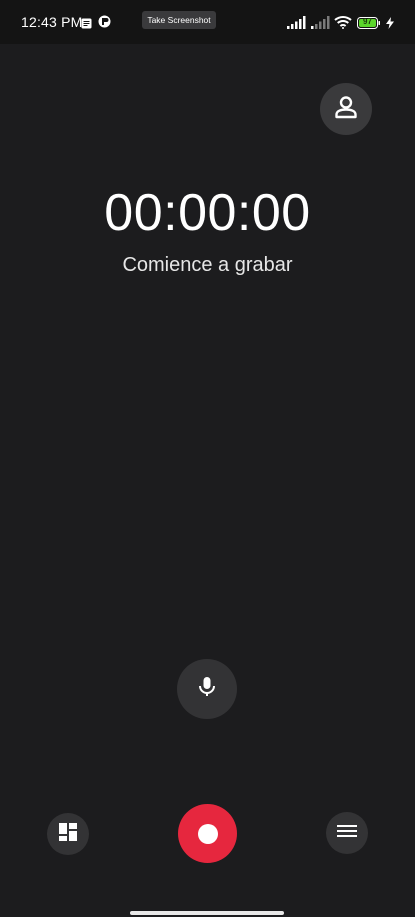  I want to click on record-dot-icon, so click(207, 833).